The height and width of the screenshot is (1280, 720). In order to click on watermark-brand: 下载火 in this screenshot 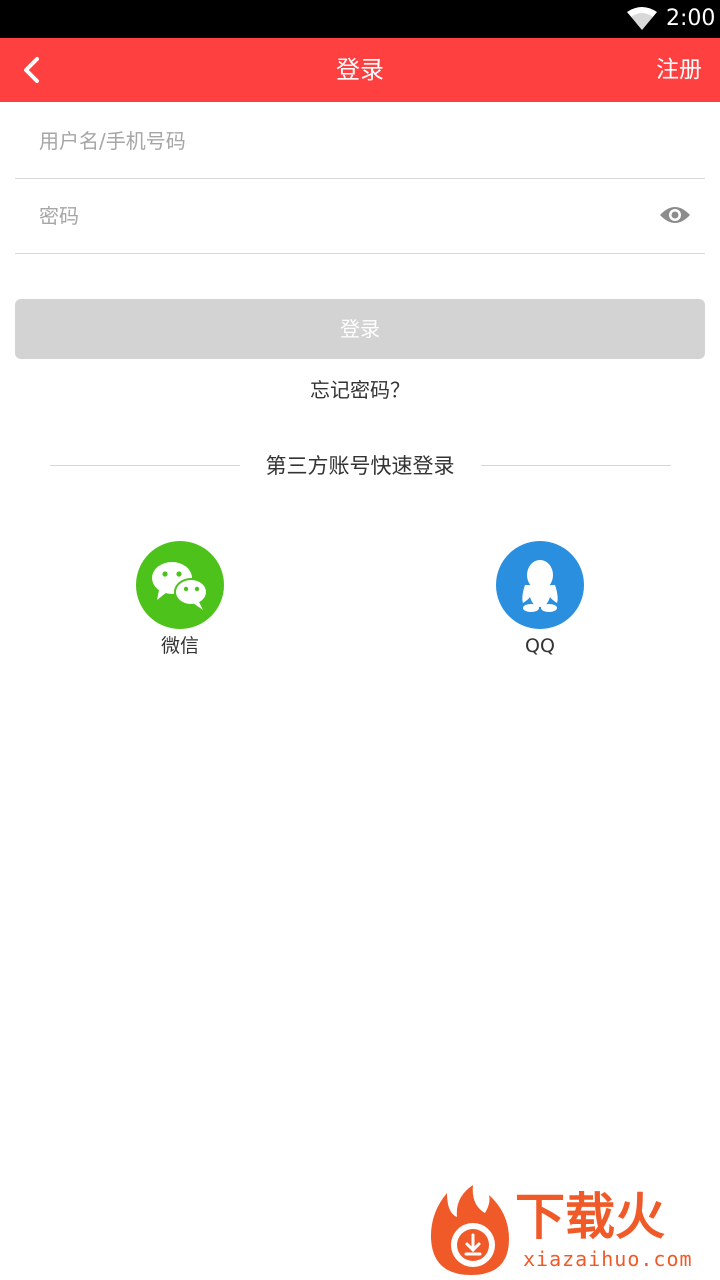, I will do `click(590, 1217)`.